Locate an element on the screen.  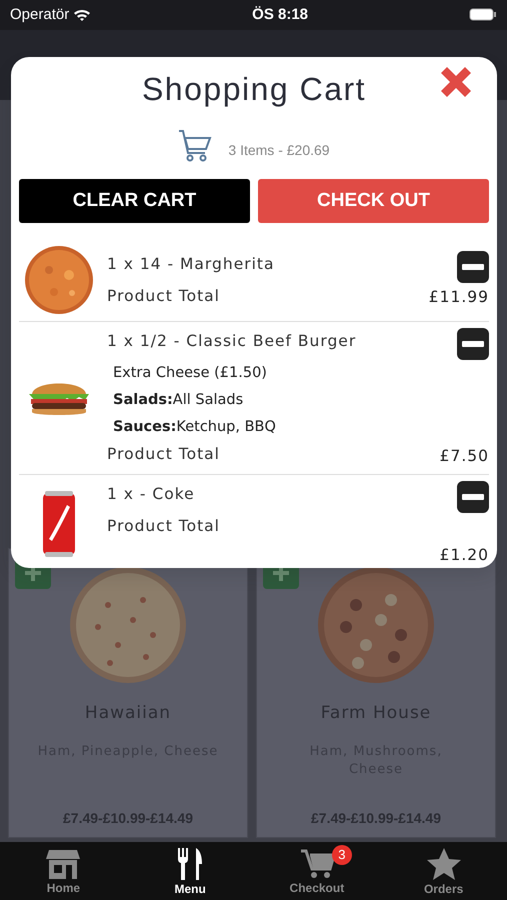
item-name: 1 x 1/2 - Classic Beef Burger is located at coordinates (231, 341).